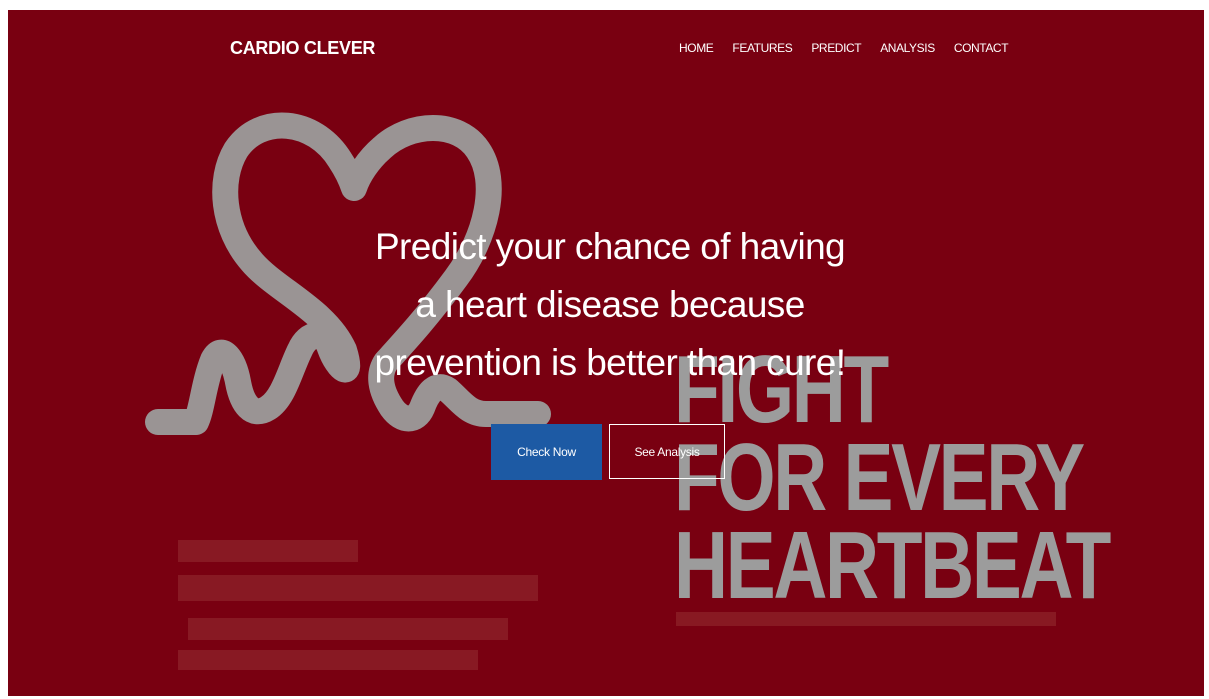  I want to click on hero-headline-line: a heart disease because, so click(610, 304).